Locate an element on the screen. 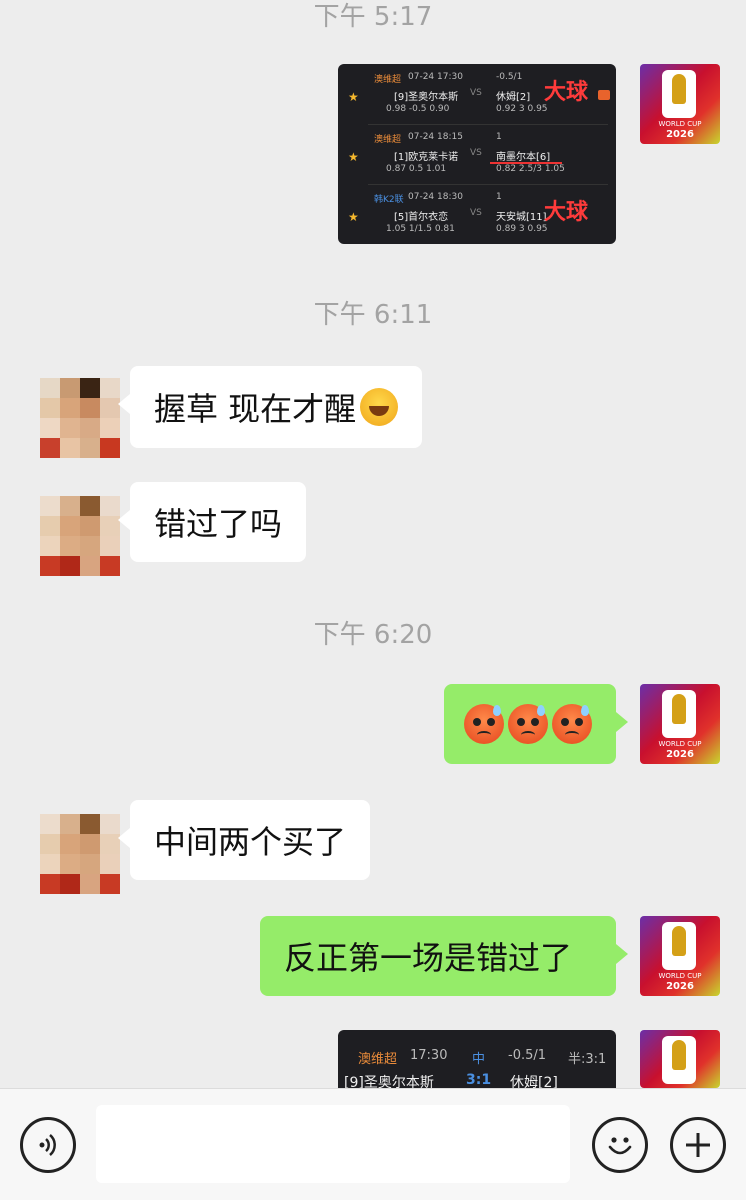 This screenshot has width=746, height=1200. message-bubble: 中间两个买了 is located at coordinates (244, 840).